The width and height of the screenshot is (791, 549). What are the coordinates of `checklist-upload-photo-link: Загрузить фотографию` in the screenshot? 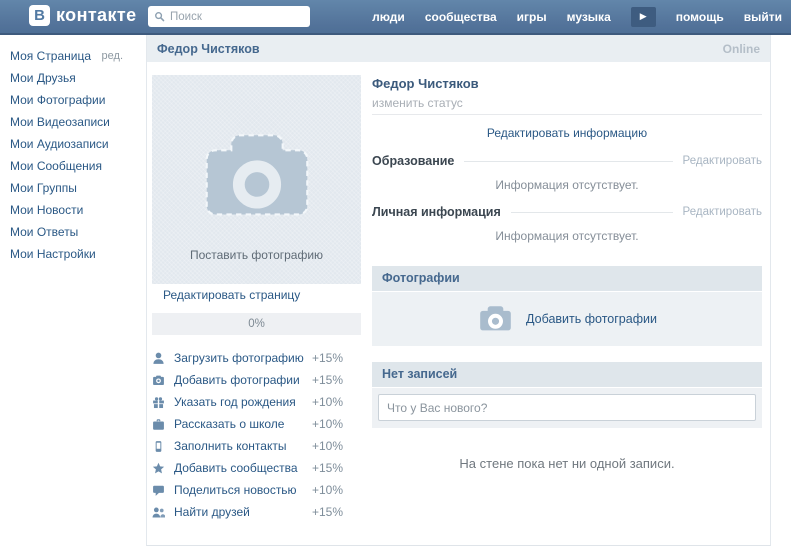 It's located at (239, 358).